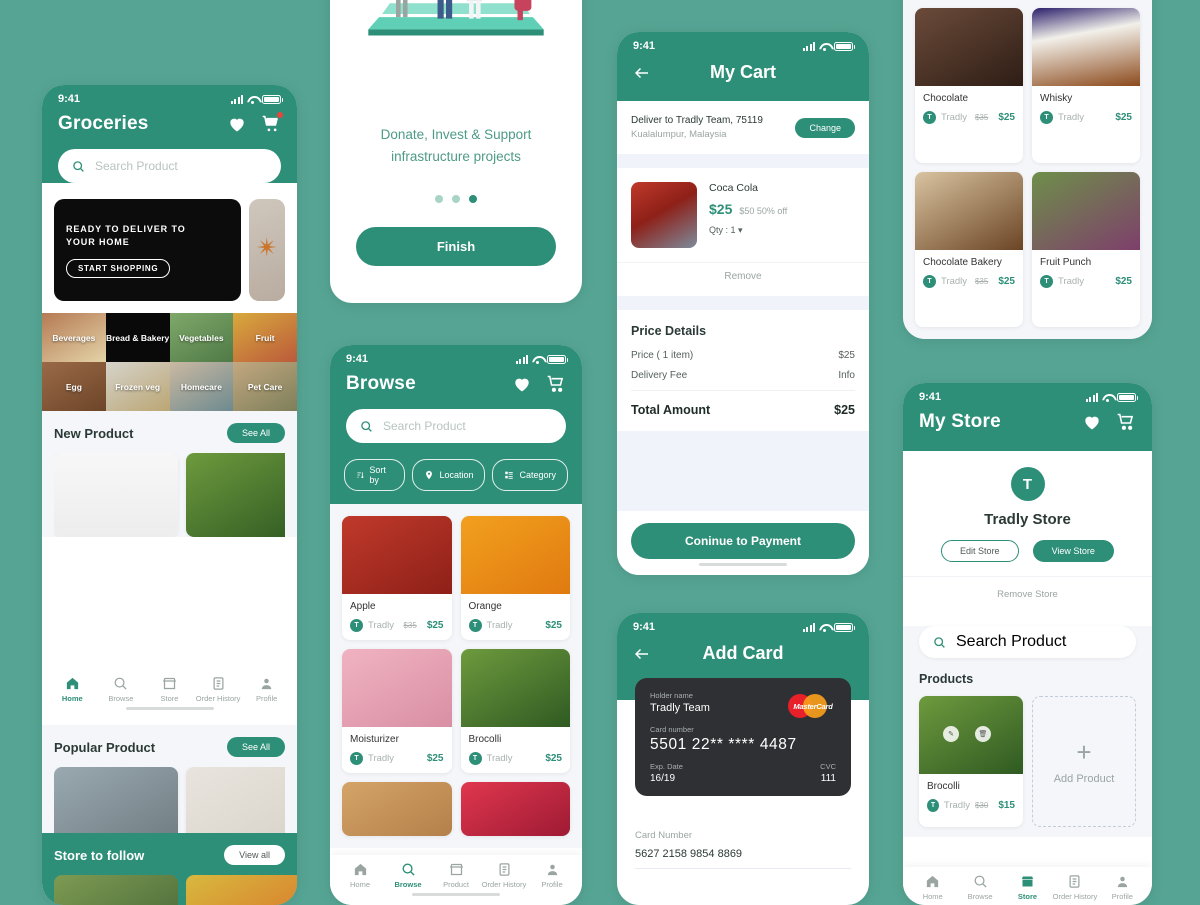 The height and width of the screenshot is (905, 1200). What do you see at coordinates (664, 215) in the screenshot?
I see `cart-item-image` at bounding box center [664, 215].